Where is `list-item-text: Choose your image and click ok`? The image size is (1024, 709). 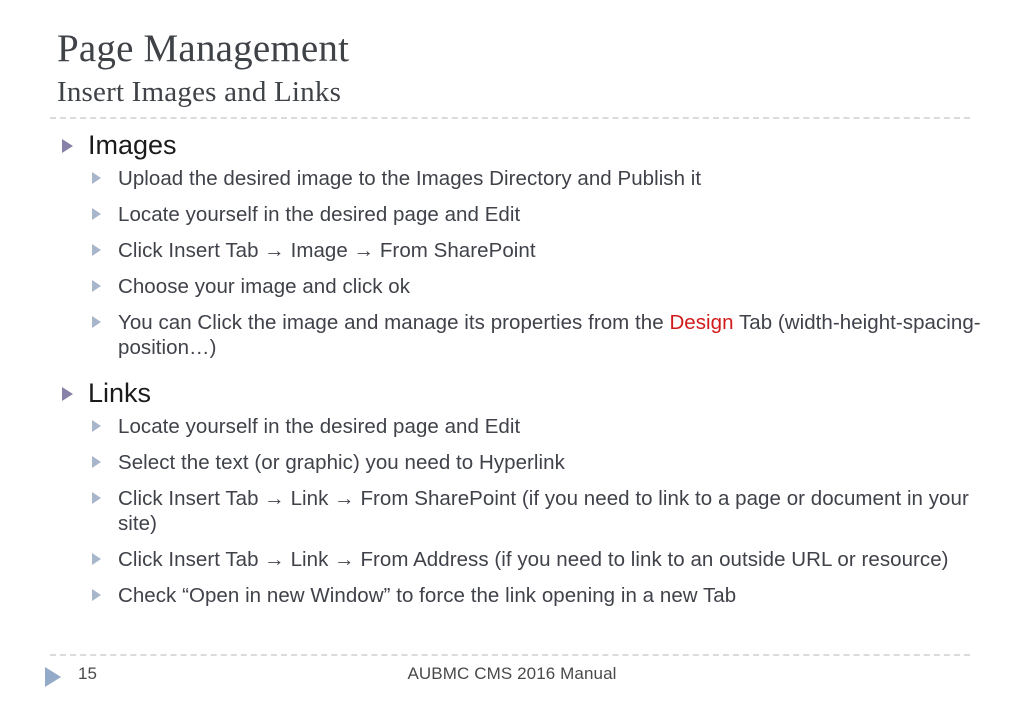
list-item-text: Choose your image and click ok is located at coordinates (264, 286).